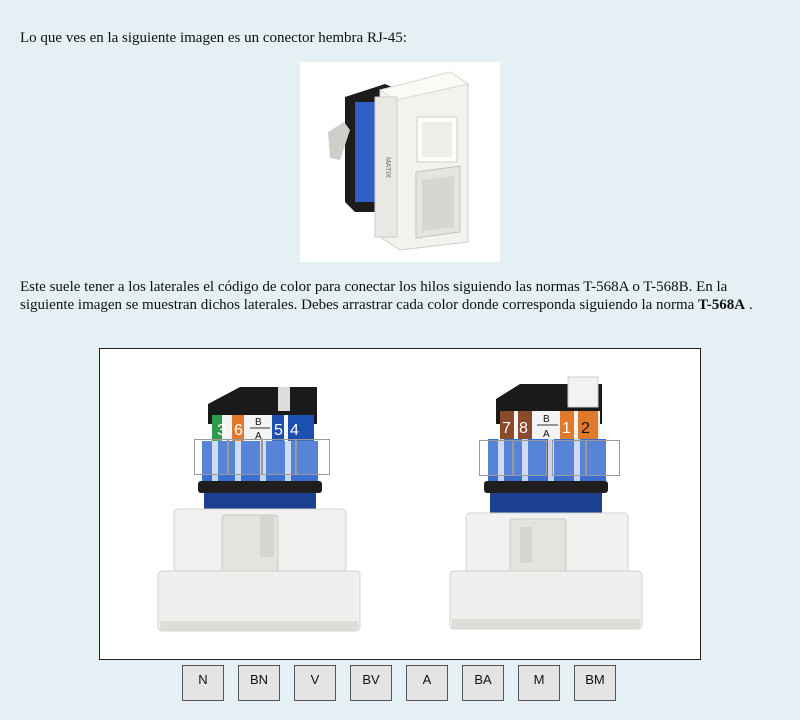 This screenshot has height=720, width=800. Describe the element at coordinates (387, 167) in the screenshot. I see `jack-brand-label: MATIX` at that location.